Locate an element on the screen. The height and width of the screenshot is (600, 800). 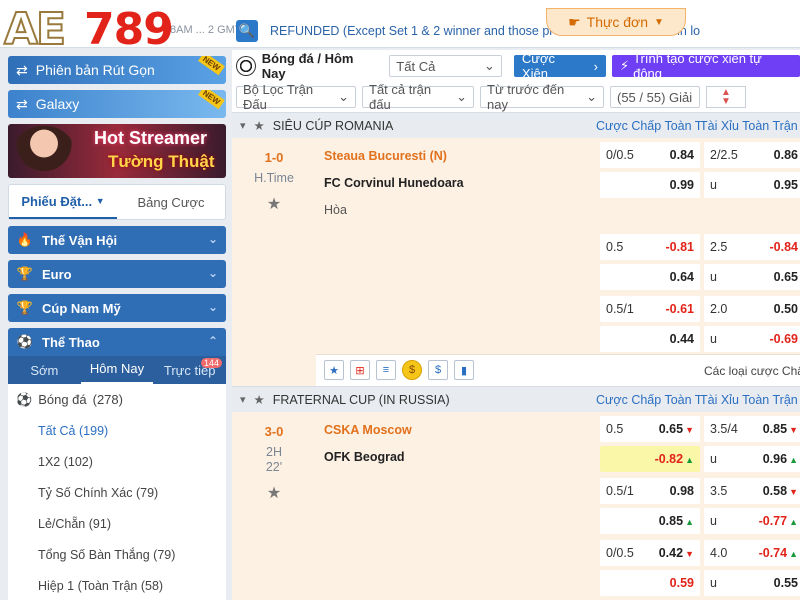
odds-cell: 0.5 0.65 ▼ is located at coordinates (650, 429).